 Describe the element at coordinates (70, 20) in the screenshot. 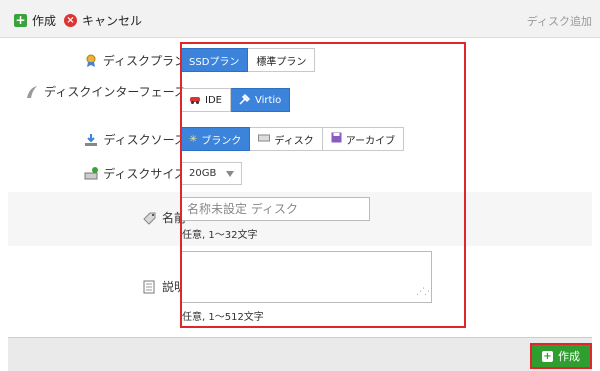

I see `cancel-icon: ×` at that location.